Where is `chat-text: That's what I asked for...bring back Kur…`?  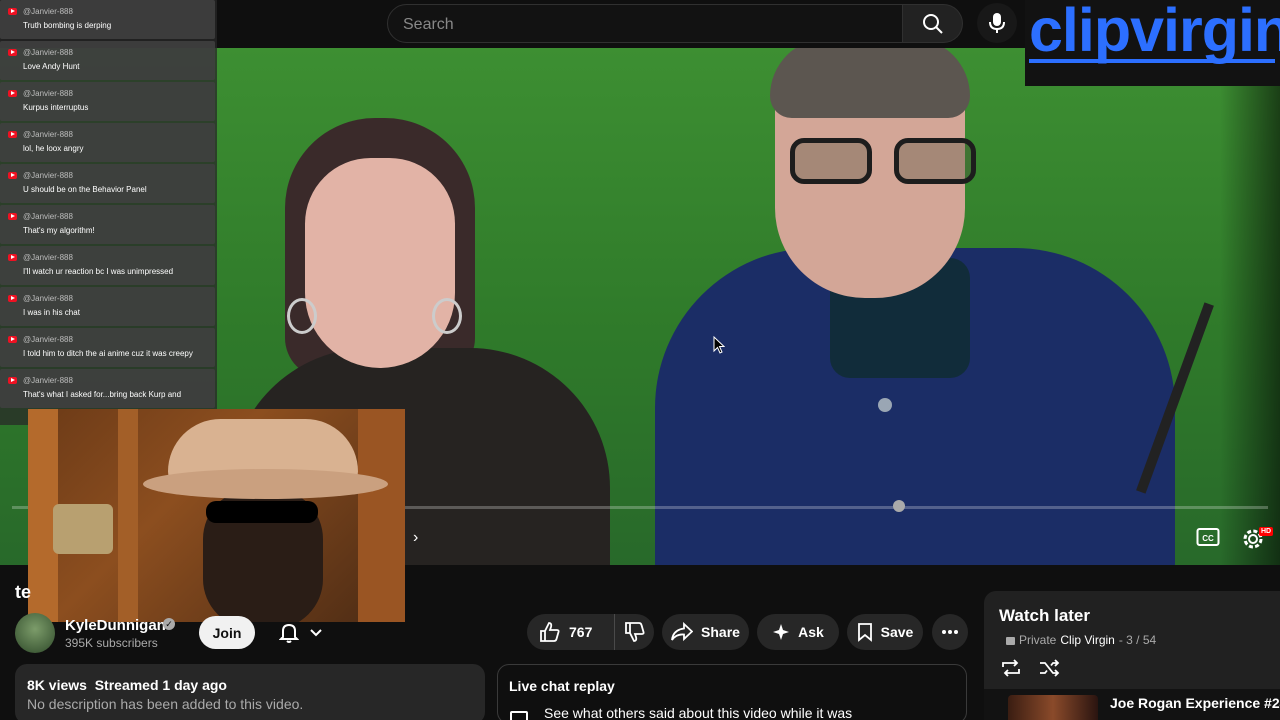 chat-text: That's what I asked for...bring back Kur… is located at coordinates (102, 394).